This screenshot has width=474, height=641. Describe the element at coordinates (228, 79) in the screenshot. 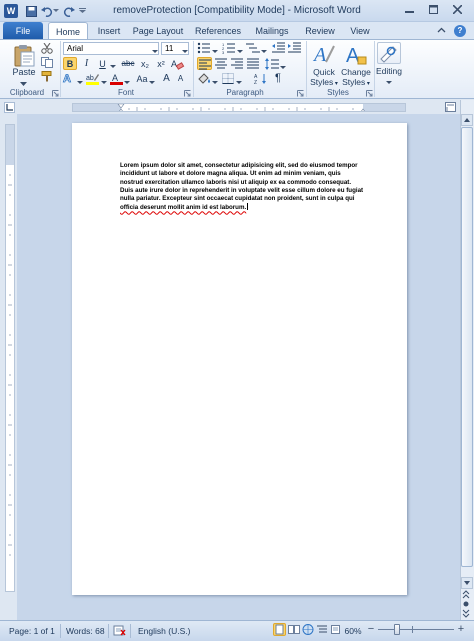

I see `borders-icon` at that location.